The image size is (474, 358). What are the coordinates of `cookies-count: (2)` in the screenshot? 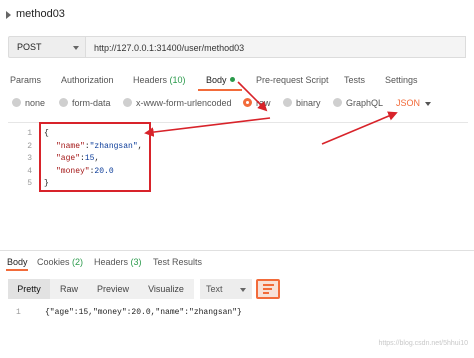 It's located at (78, 262).